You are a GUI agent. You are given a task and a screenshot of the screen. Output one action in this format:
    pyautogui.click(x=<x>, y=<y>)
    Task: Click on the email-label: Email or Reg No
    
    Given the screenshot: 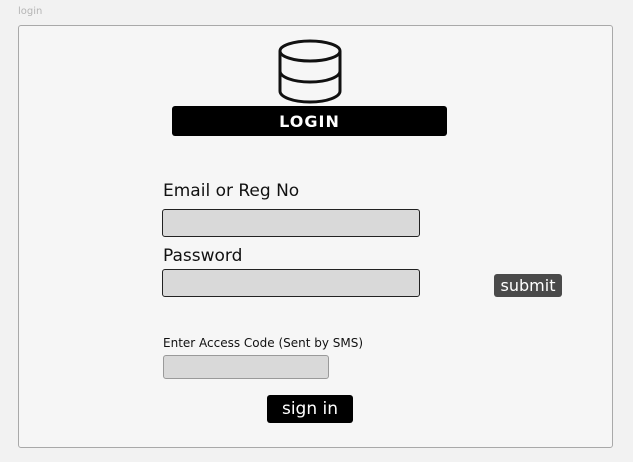 What is the action you would take?
    pyautogui.click(x=231, y=191)
    